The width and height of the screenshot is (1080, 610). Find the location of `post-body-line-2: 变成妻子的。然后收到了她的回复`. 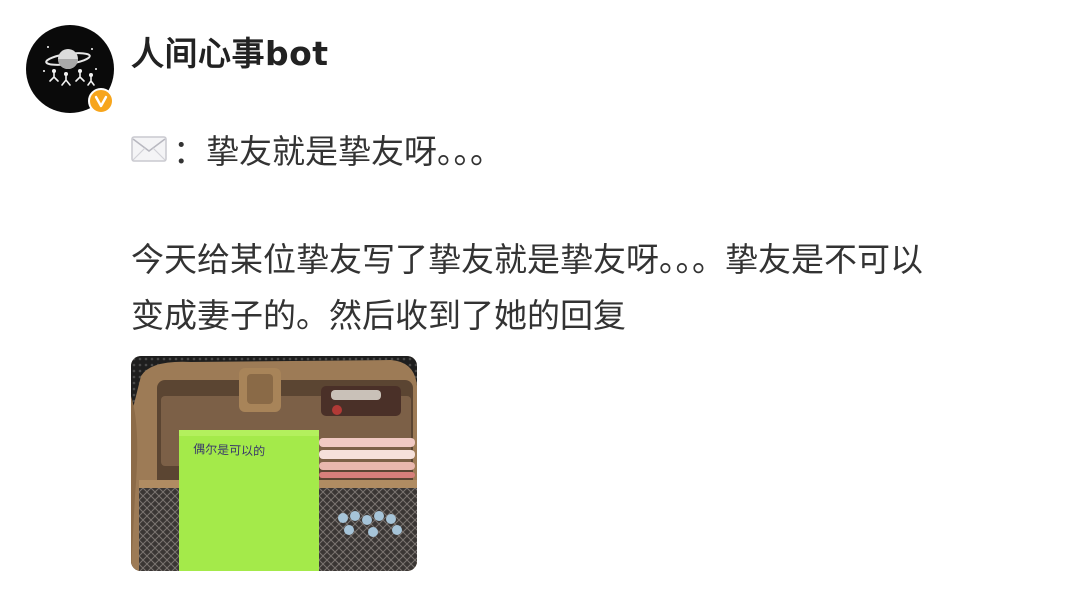

post-body-line-2: 变成妻子的。然后收到了她的回复 is located at coordinates (378, 315).